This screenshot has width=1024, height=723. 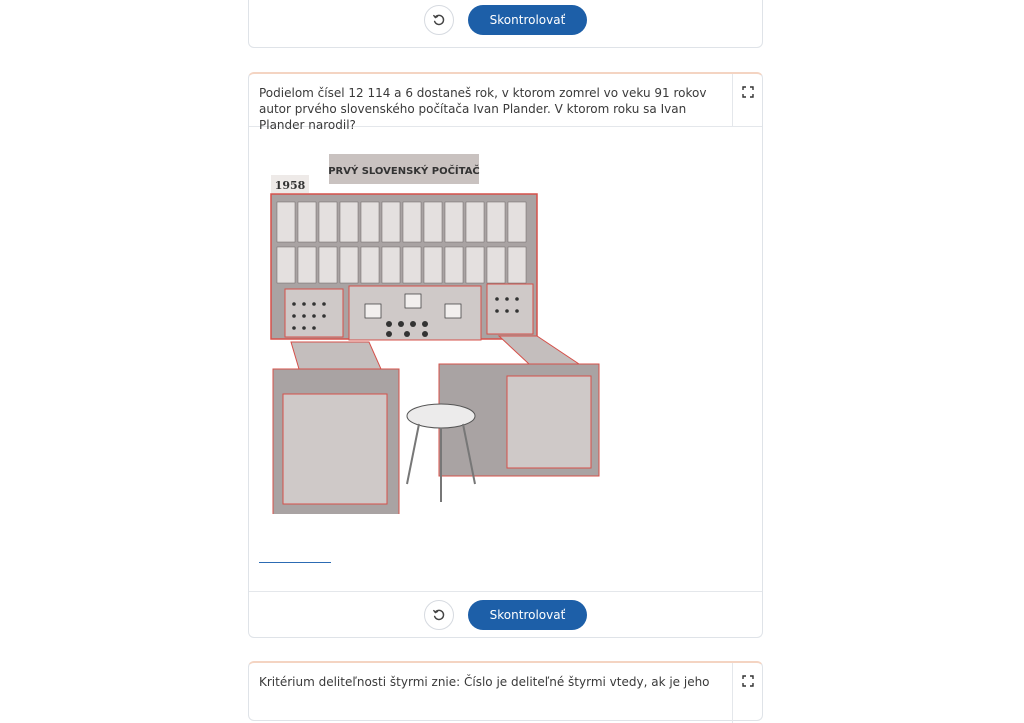 What do you see at coordinates (295, 562) in the screenshot?
I see `answer-input` at bounding box center [295, 562].